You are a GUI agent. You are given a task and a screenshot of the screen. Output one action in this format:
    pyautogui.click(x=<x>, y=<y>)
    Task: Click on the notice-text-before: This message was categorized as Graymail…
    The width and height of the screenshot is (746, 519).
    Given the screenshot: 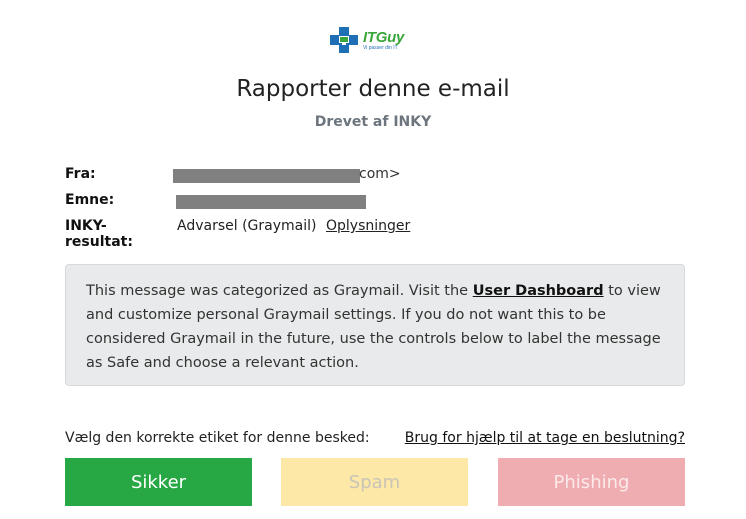 What is the action you would take?
    pyautogui.click(x=279, y=291)
    